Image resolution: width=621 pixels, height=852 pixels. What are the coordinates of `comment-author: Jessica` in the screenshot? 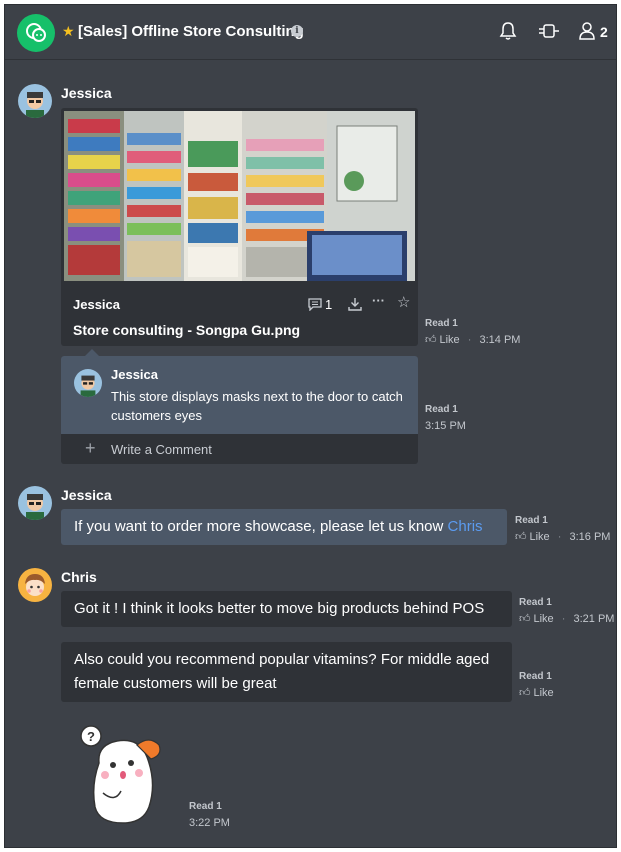 It's located at (134, 374).